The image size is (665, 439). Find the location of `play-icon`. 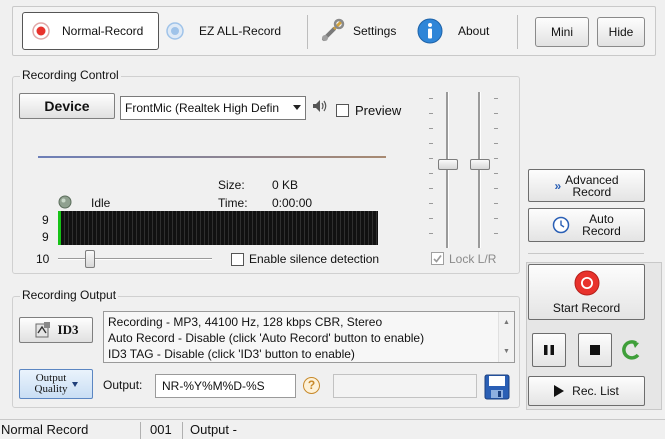

play-icon is located at coordinates (559, 391).